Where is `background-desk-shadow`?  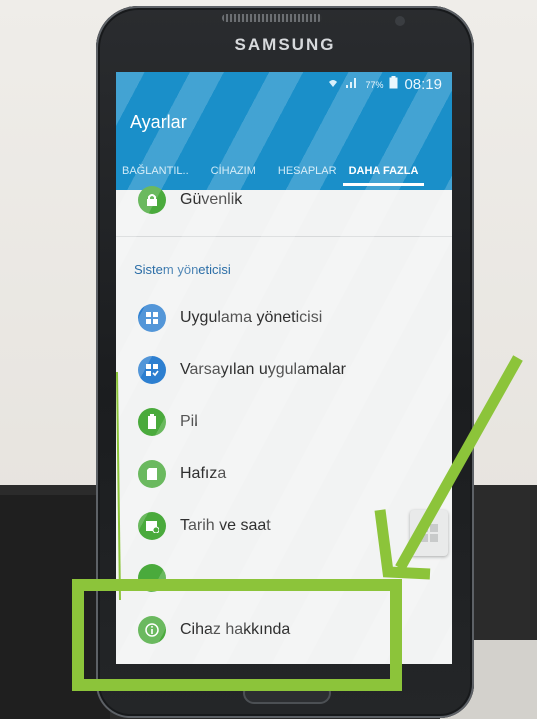
background-desk-shadow is located at coordinates (55, 607).